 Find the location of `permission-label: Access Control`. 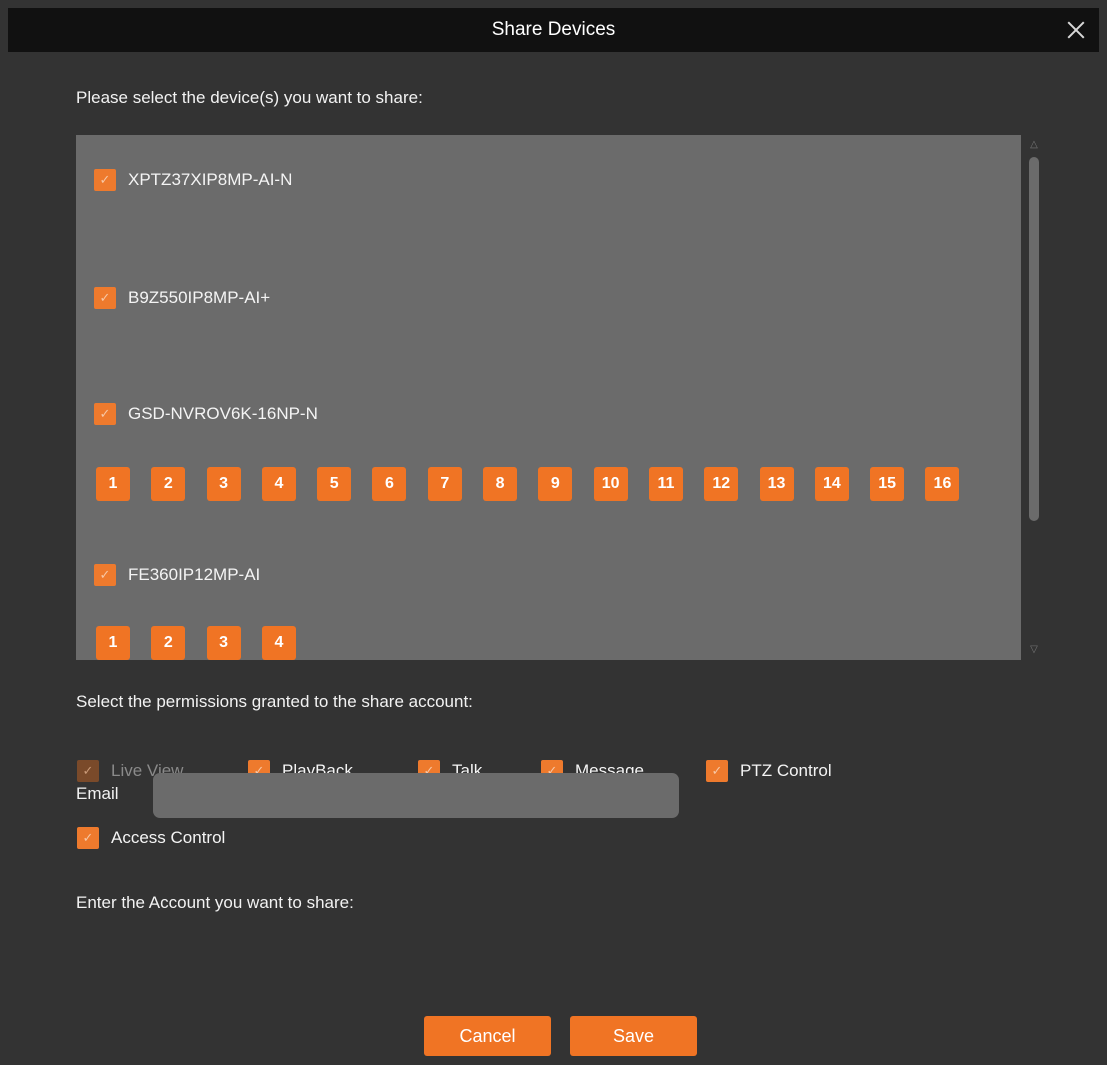

permission-label: Access Control is located at coordinates (168, 837).